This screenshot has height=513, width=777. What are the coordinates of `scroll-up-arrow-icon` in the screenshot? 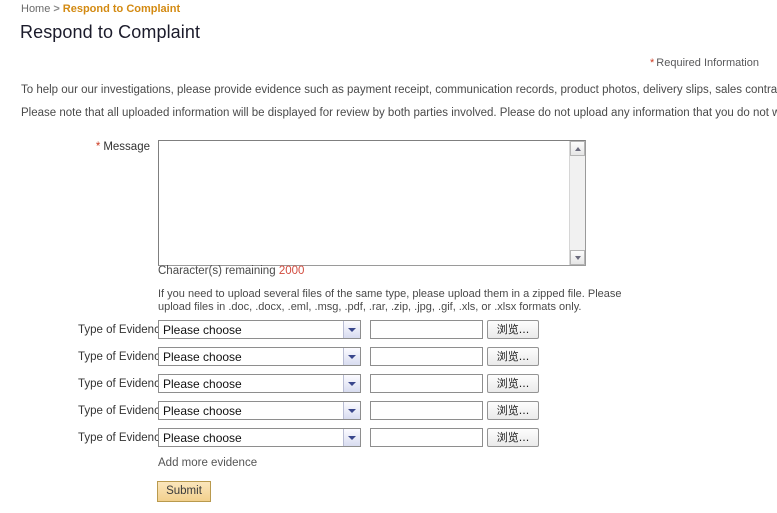 It's located at (577, 148).